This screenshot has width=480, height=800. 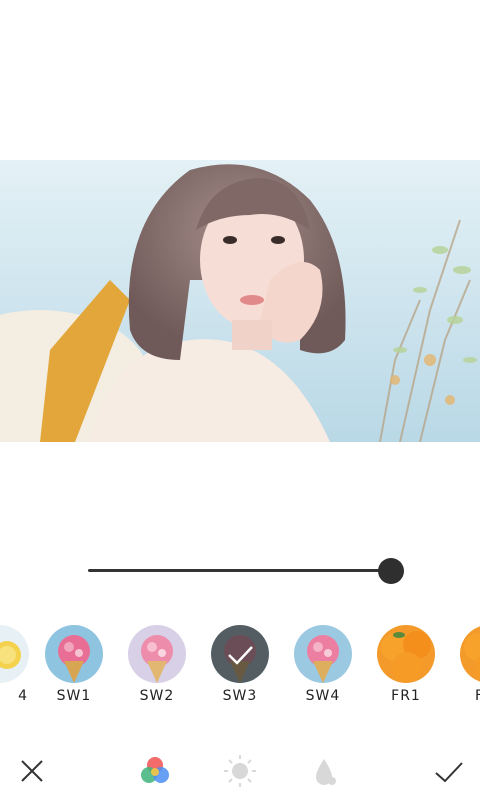 I want to click on slider-track, so click(x=240, y=570).